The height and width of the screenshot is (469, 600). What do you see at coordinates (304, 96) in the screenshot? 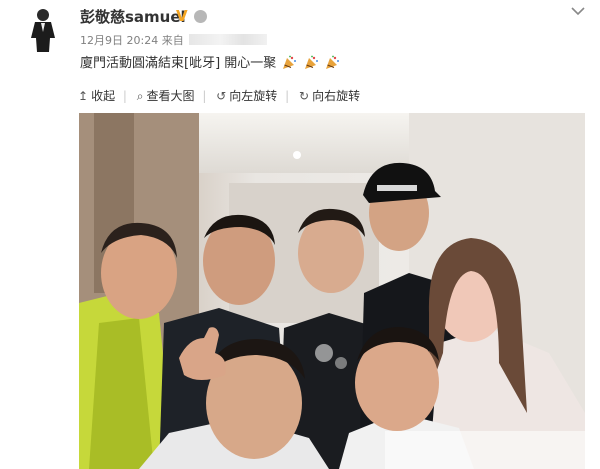
I see `rotate-right-icon: ↻` at bounding box center [304, 96].